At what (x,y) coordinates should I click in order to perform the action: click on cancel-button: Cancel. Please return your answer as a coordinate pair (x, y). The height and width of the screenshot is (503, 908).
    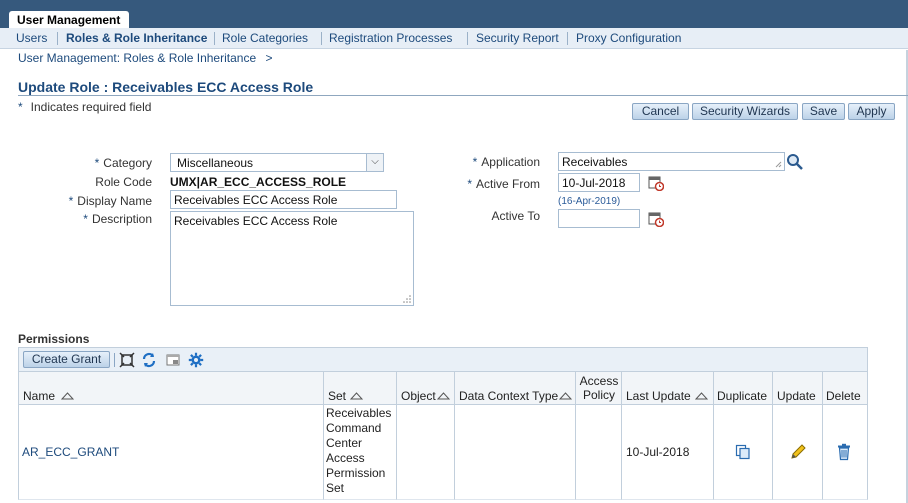
    Looking at the image, I should click on (660, 111).